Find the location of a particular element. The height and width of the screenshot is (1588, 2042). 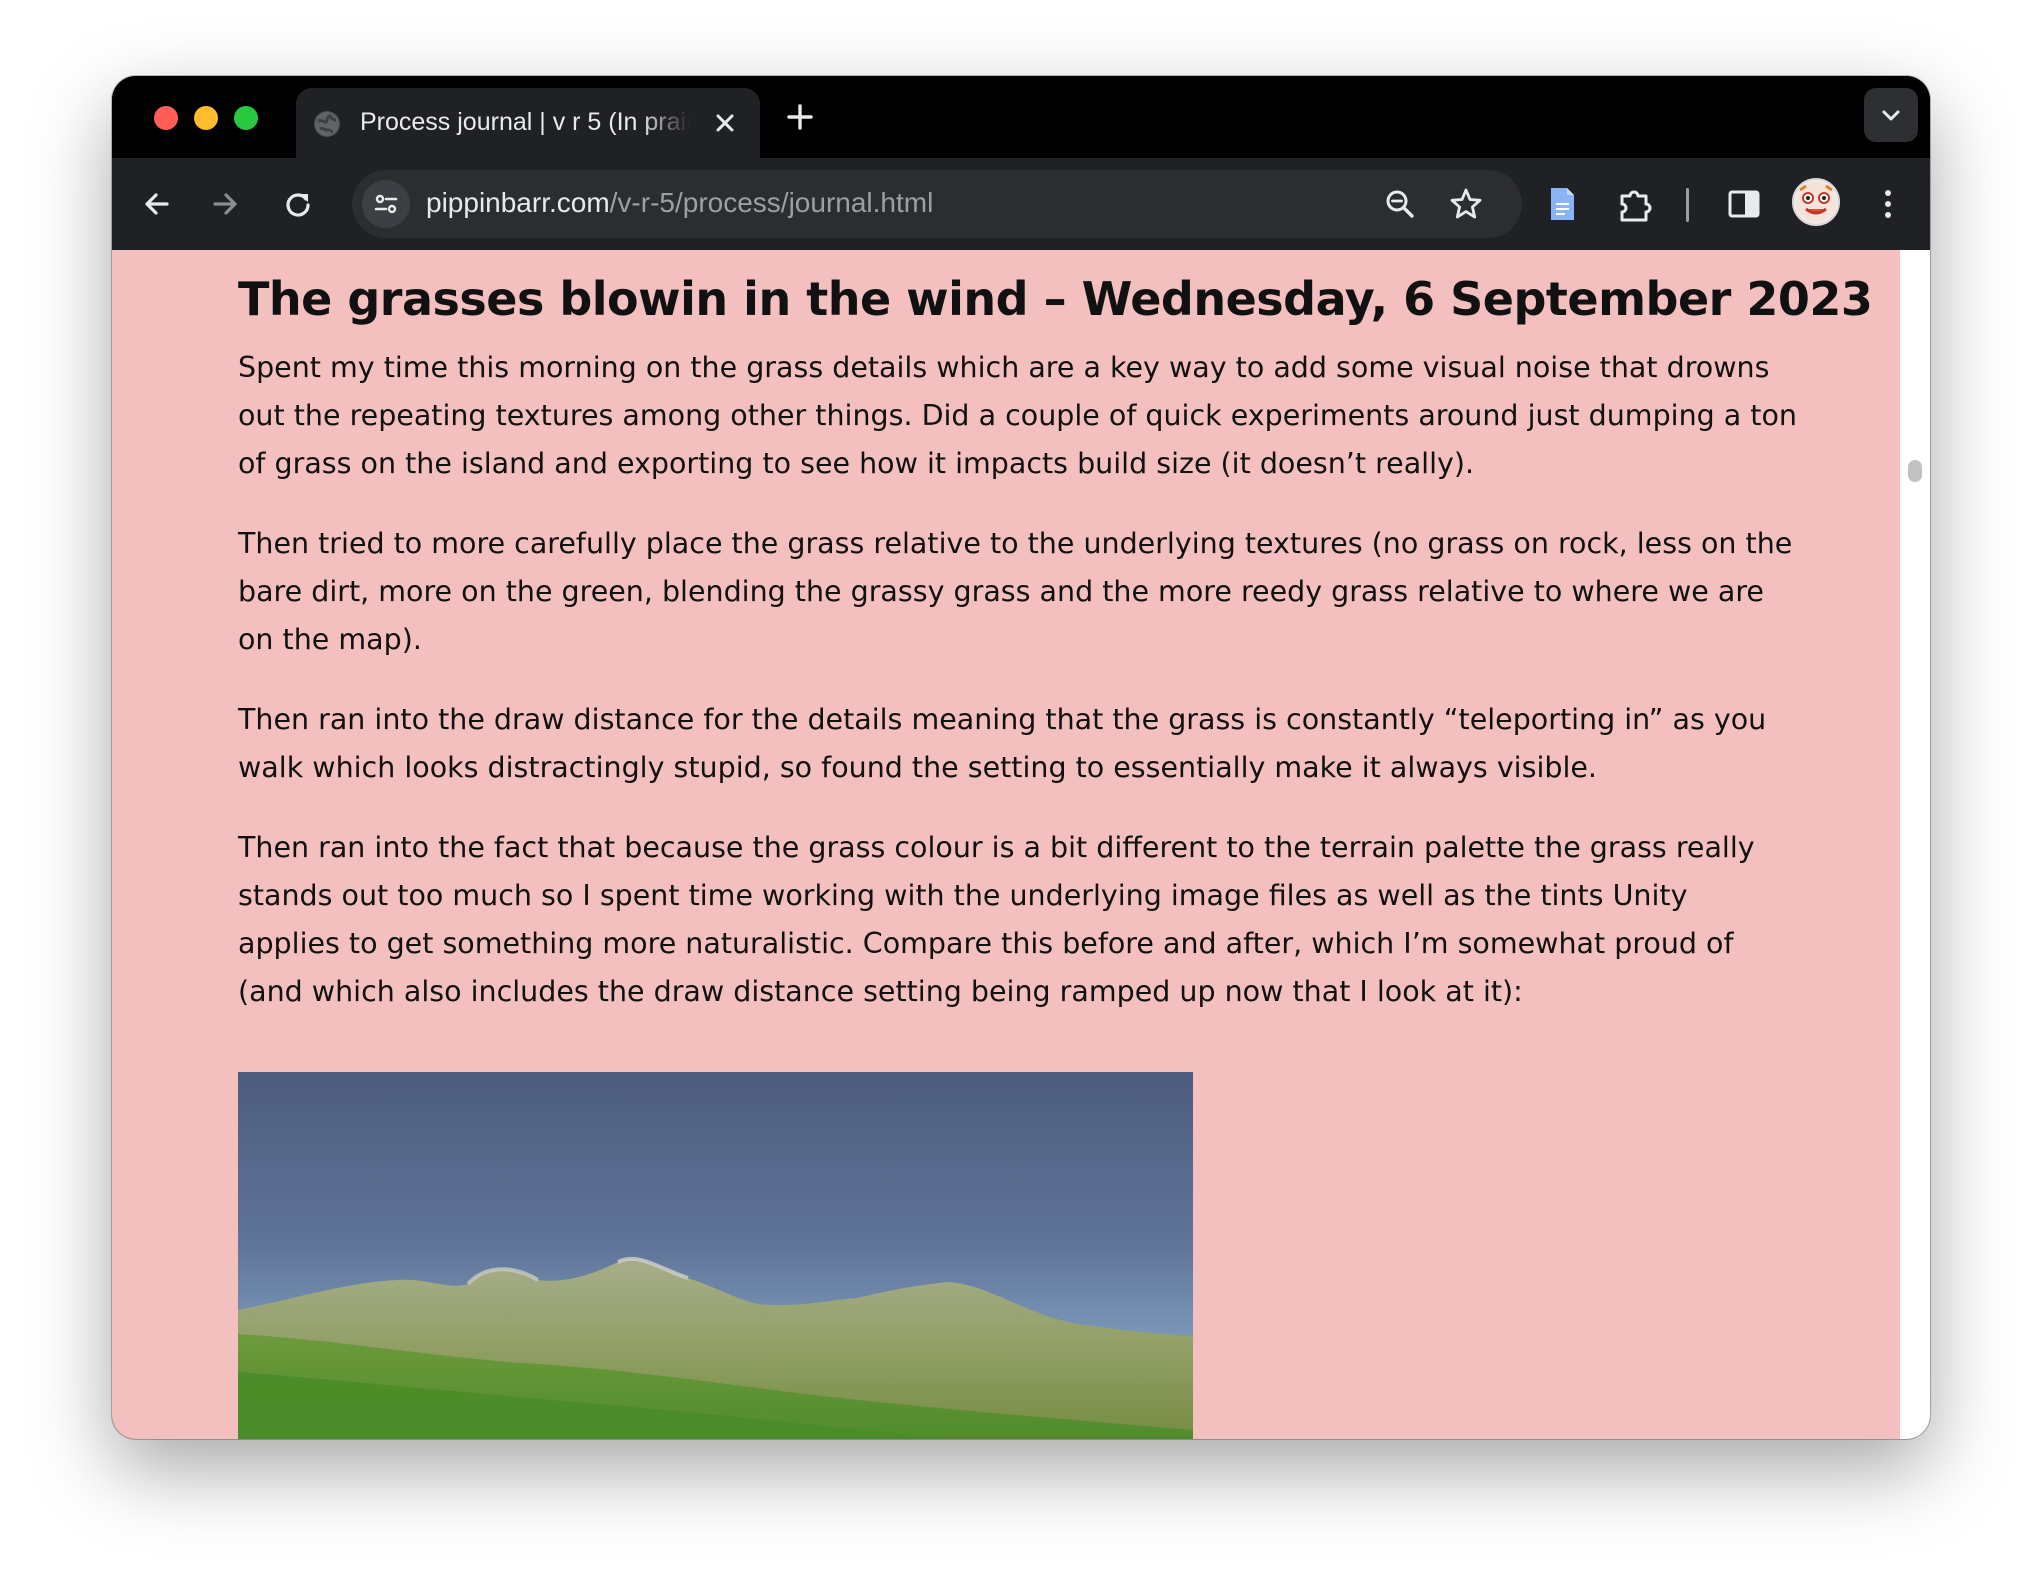

url-host: pippinbarr.com is located at coordinates (518, 202).